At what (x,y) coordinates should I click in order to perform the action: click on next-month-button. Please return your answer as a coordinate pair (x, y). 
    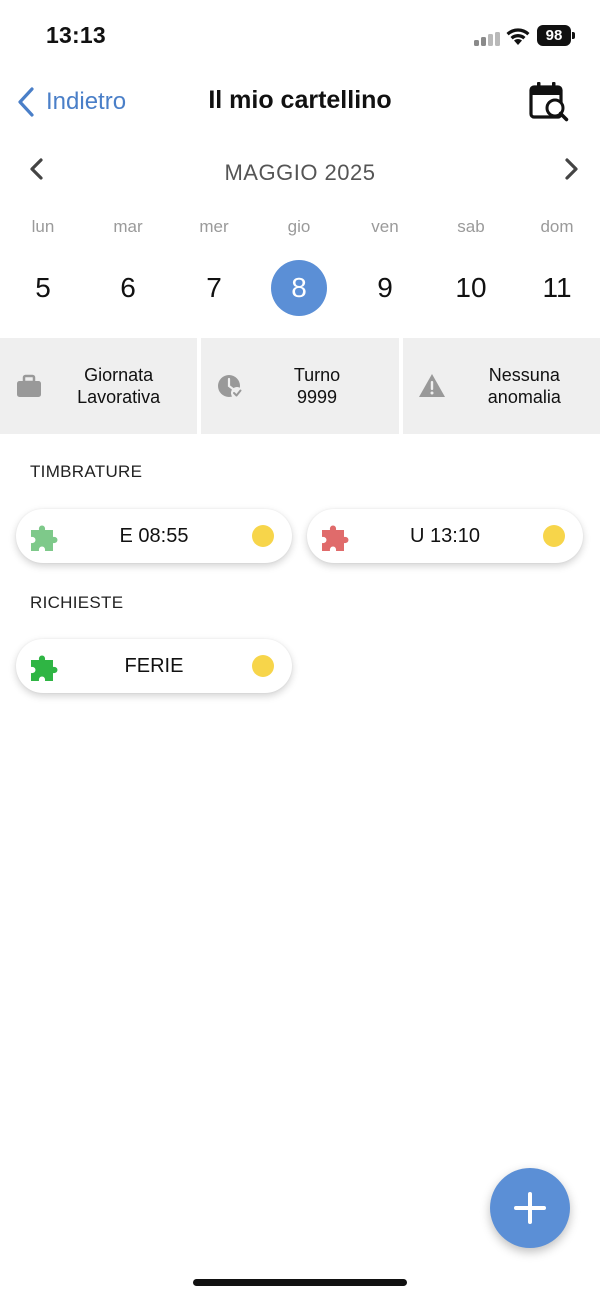
    Looking at the image, I should click on (571, 169).